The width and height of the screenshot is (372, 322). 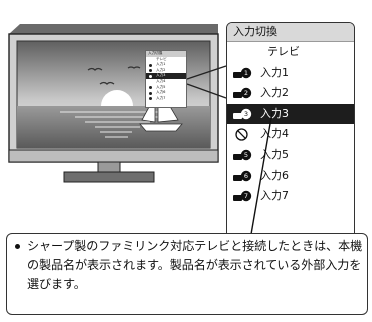 What do you see at coordinates (274, 113) in the screenshot?
I see `menu-item-label: 入力3` at bounding box center [274, 113].